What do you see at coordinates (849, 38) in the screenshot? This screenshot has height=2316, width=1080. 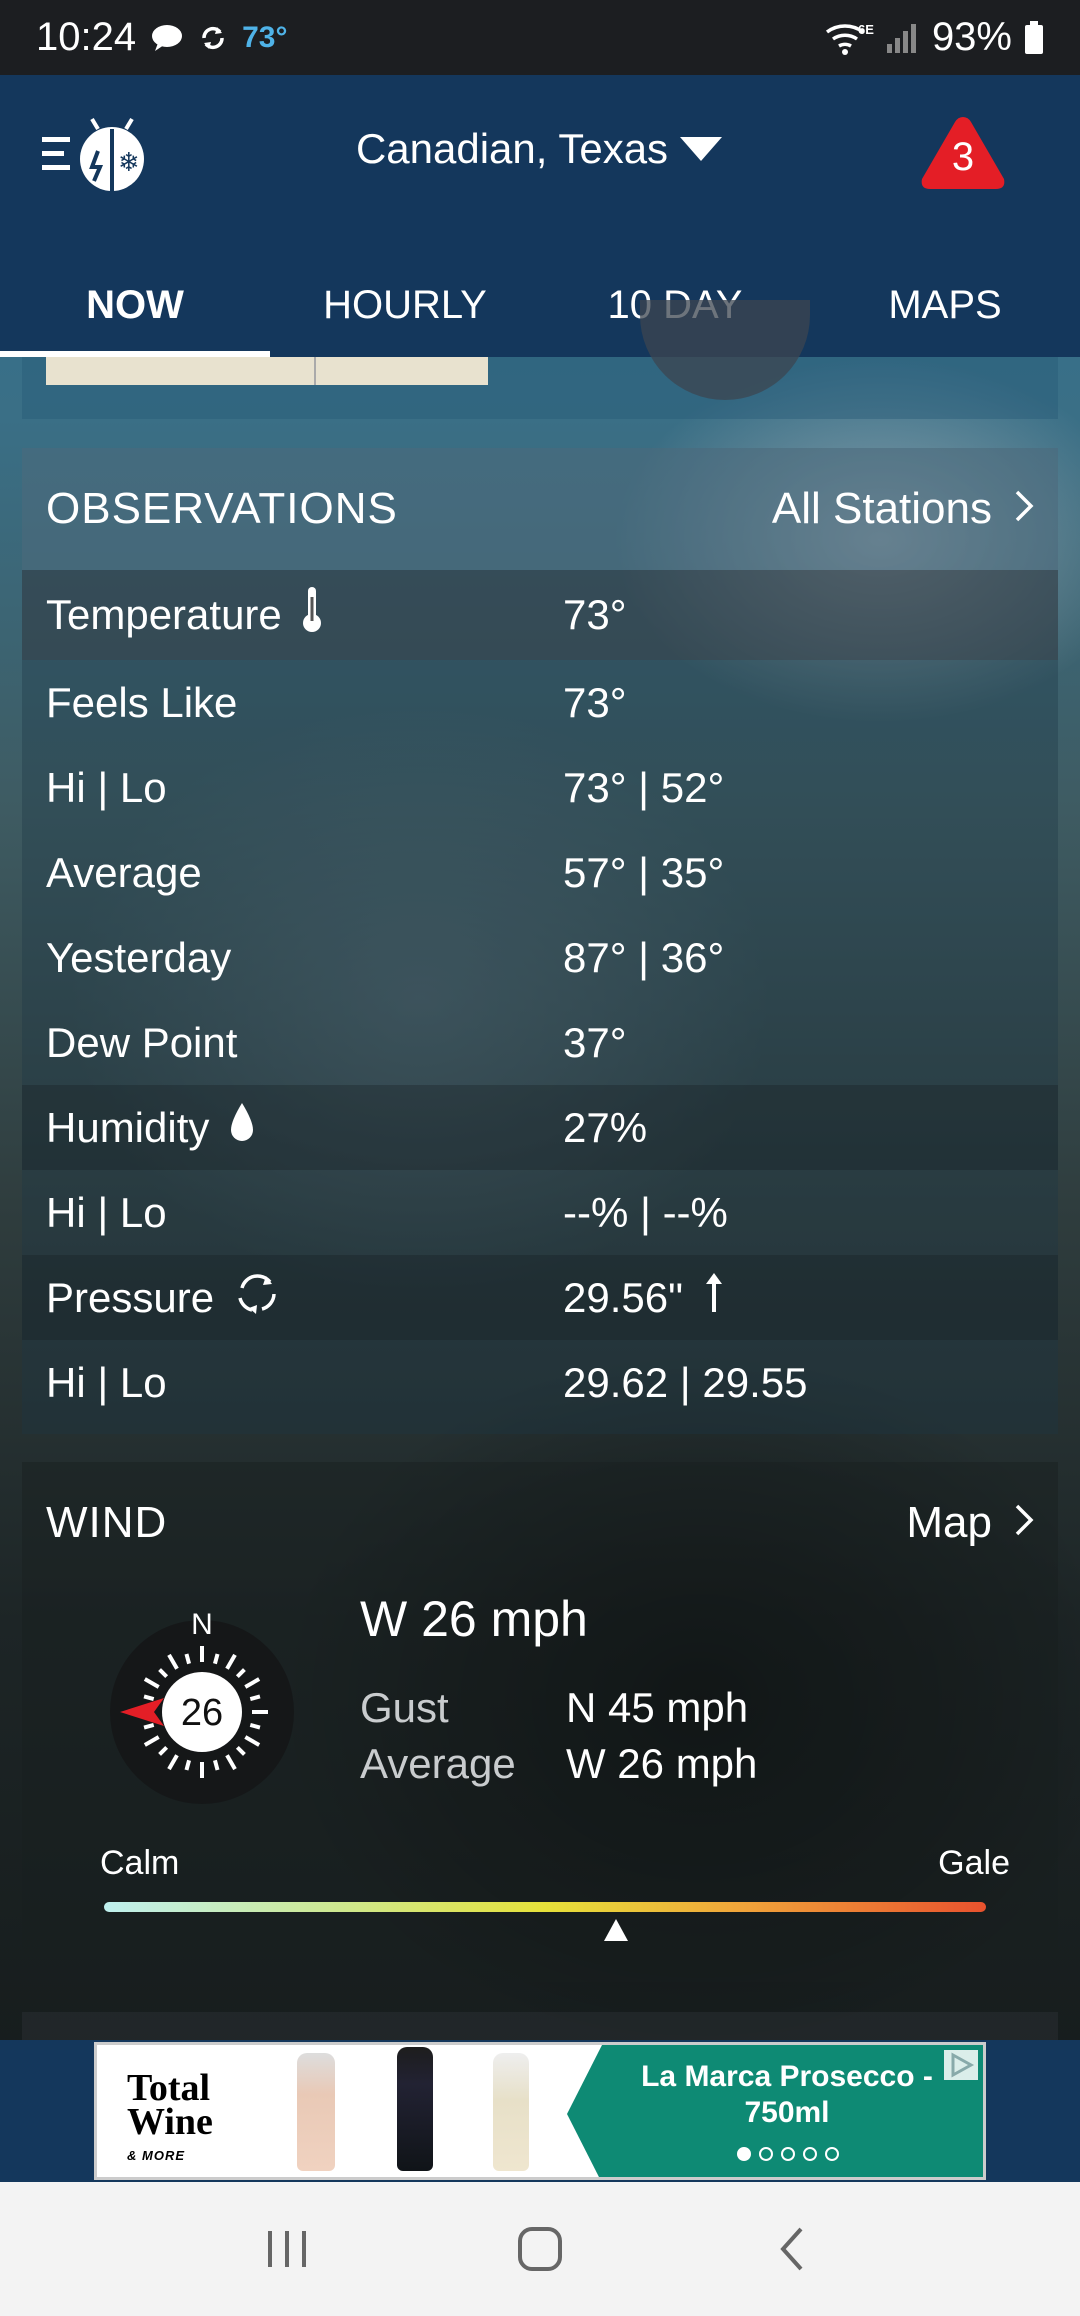 I see `wifi-icon: 6E` at bounding box center [849, 38].